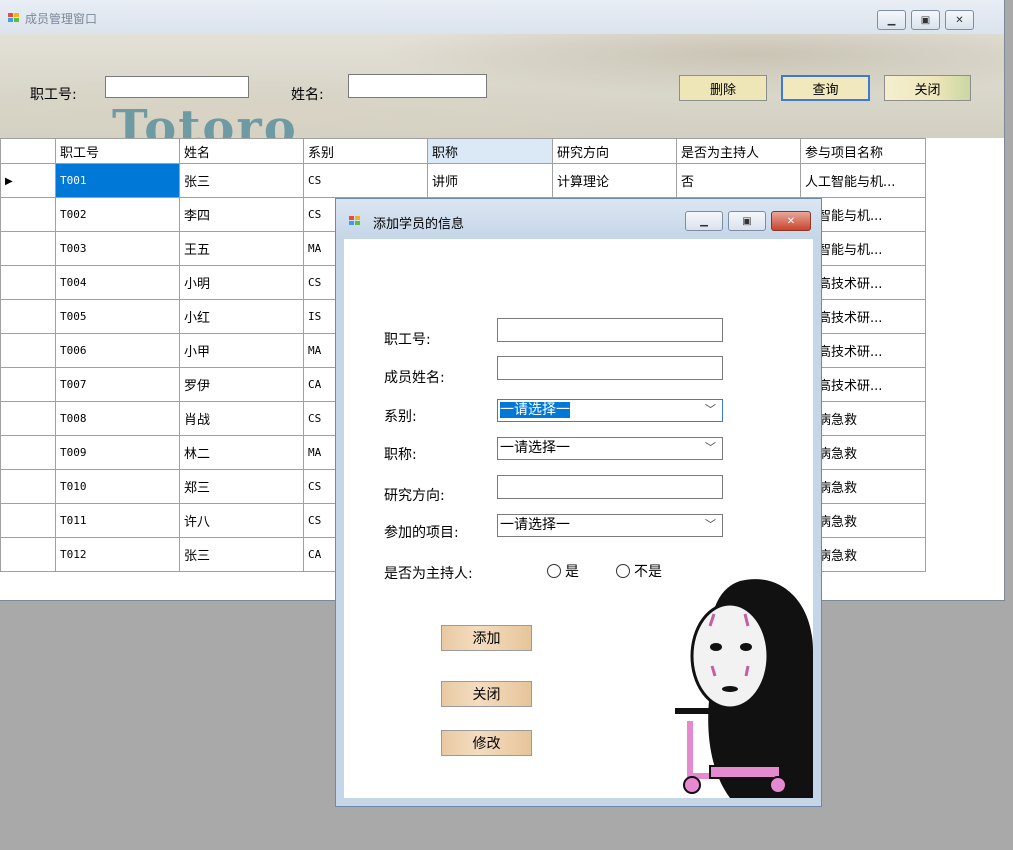 Image resolution: width=1013 pixels, height=850 pixels. What do you see at coordinates (117, 316) in the screenshot?
I see `table-cell: T005` at bounding box center [117, 316].